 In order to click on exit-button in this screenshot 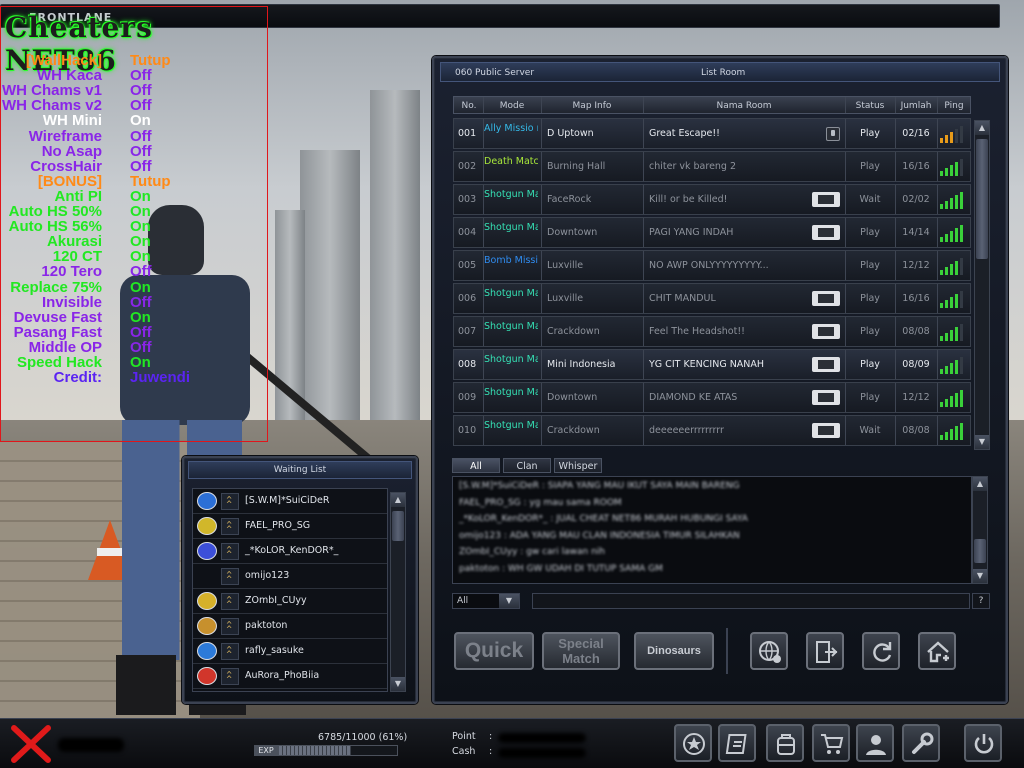, I will do `click(983, 743)`.